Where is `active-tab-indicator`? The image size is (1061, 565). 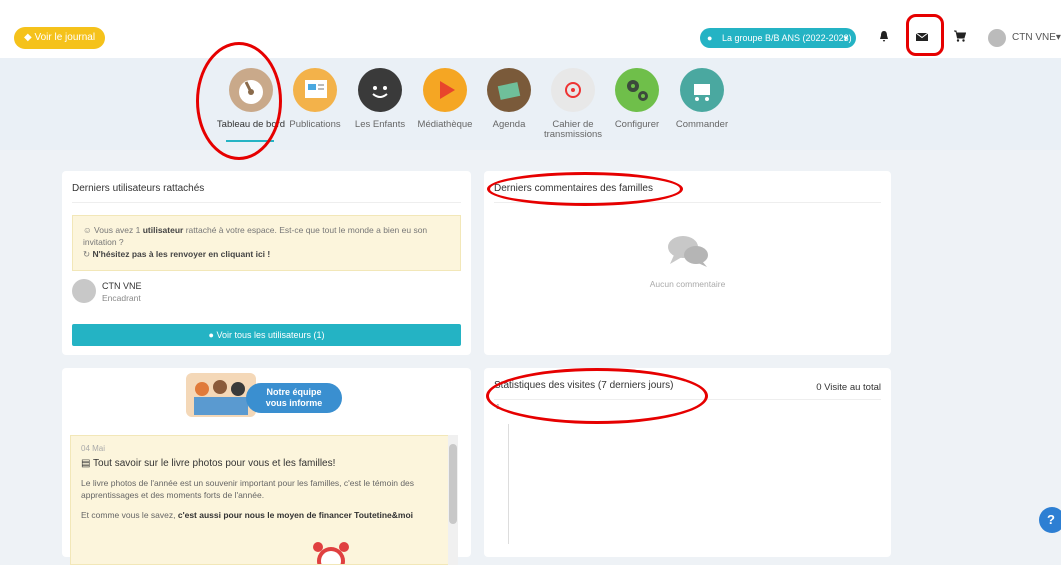
active-tab-indicator is located at coordinates (250, 141).